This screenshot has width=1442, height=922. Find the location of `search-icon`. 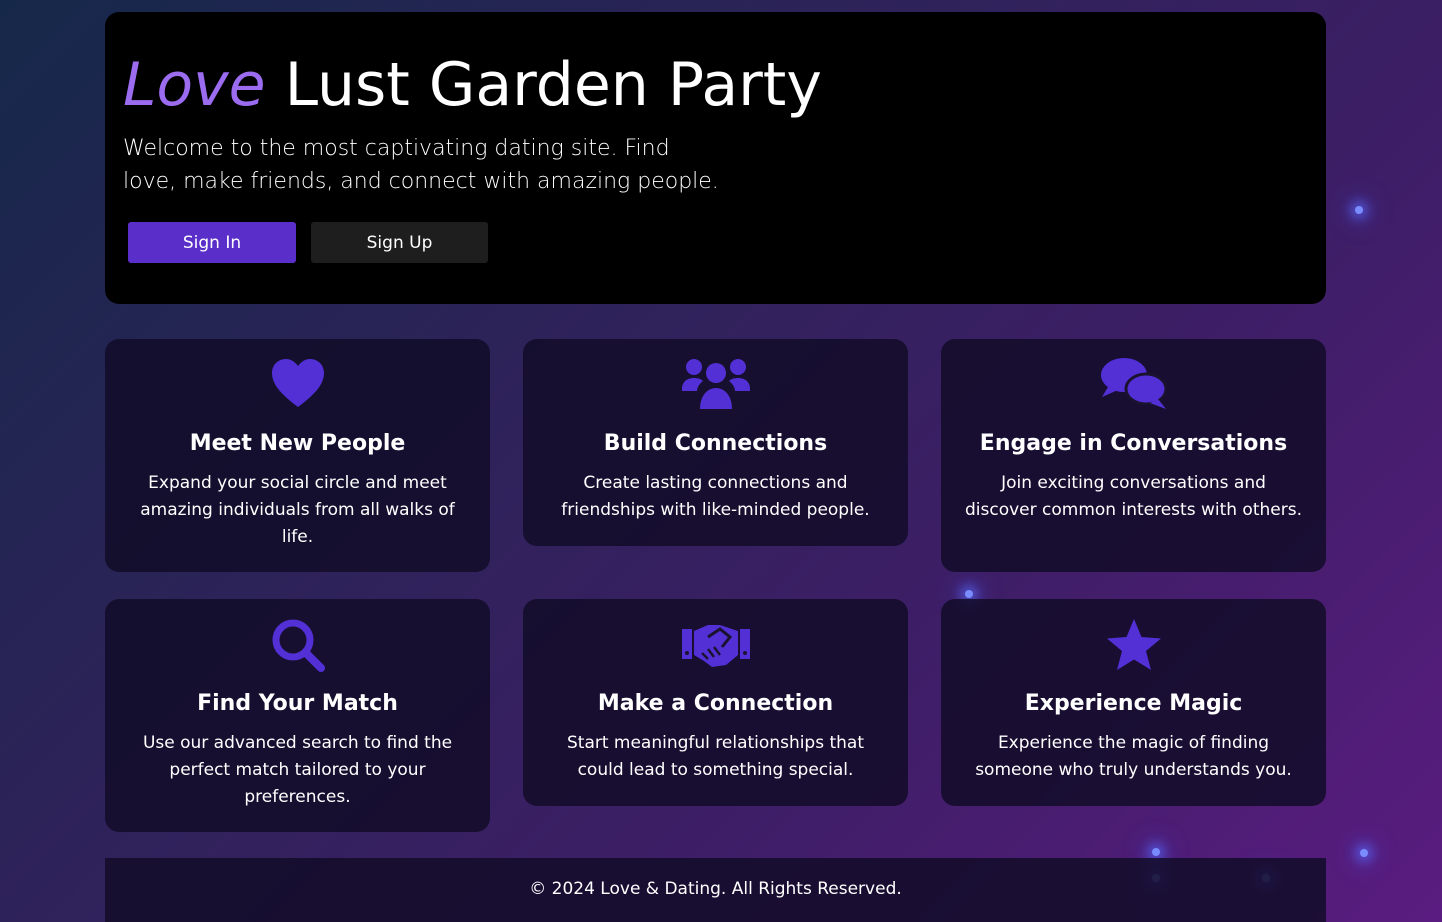

search-icon is located at coordinates (298, 645).